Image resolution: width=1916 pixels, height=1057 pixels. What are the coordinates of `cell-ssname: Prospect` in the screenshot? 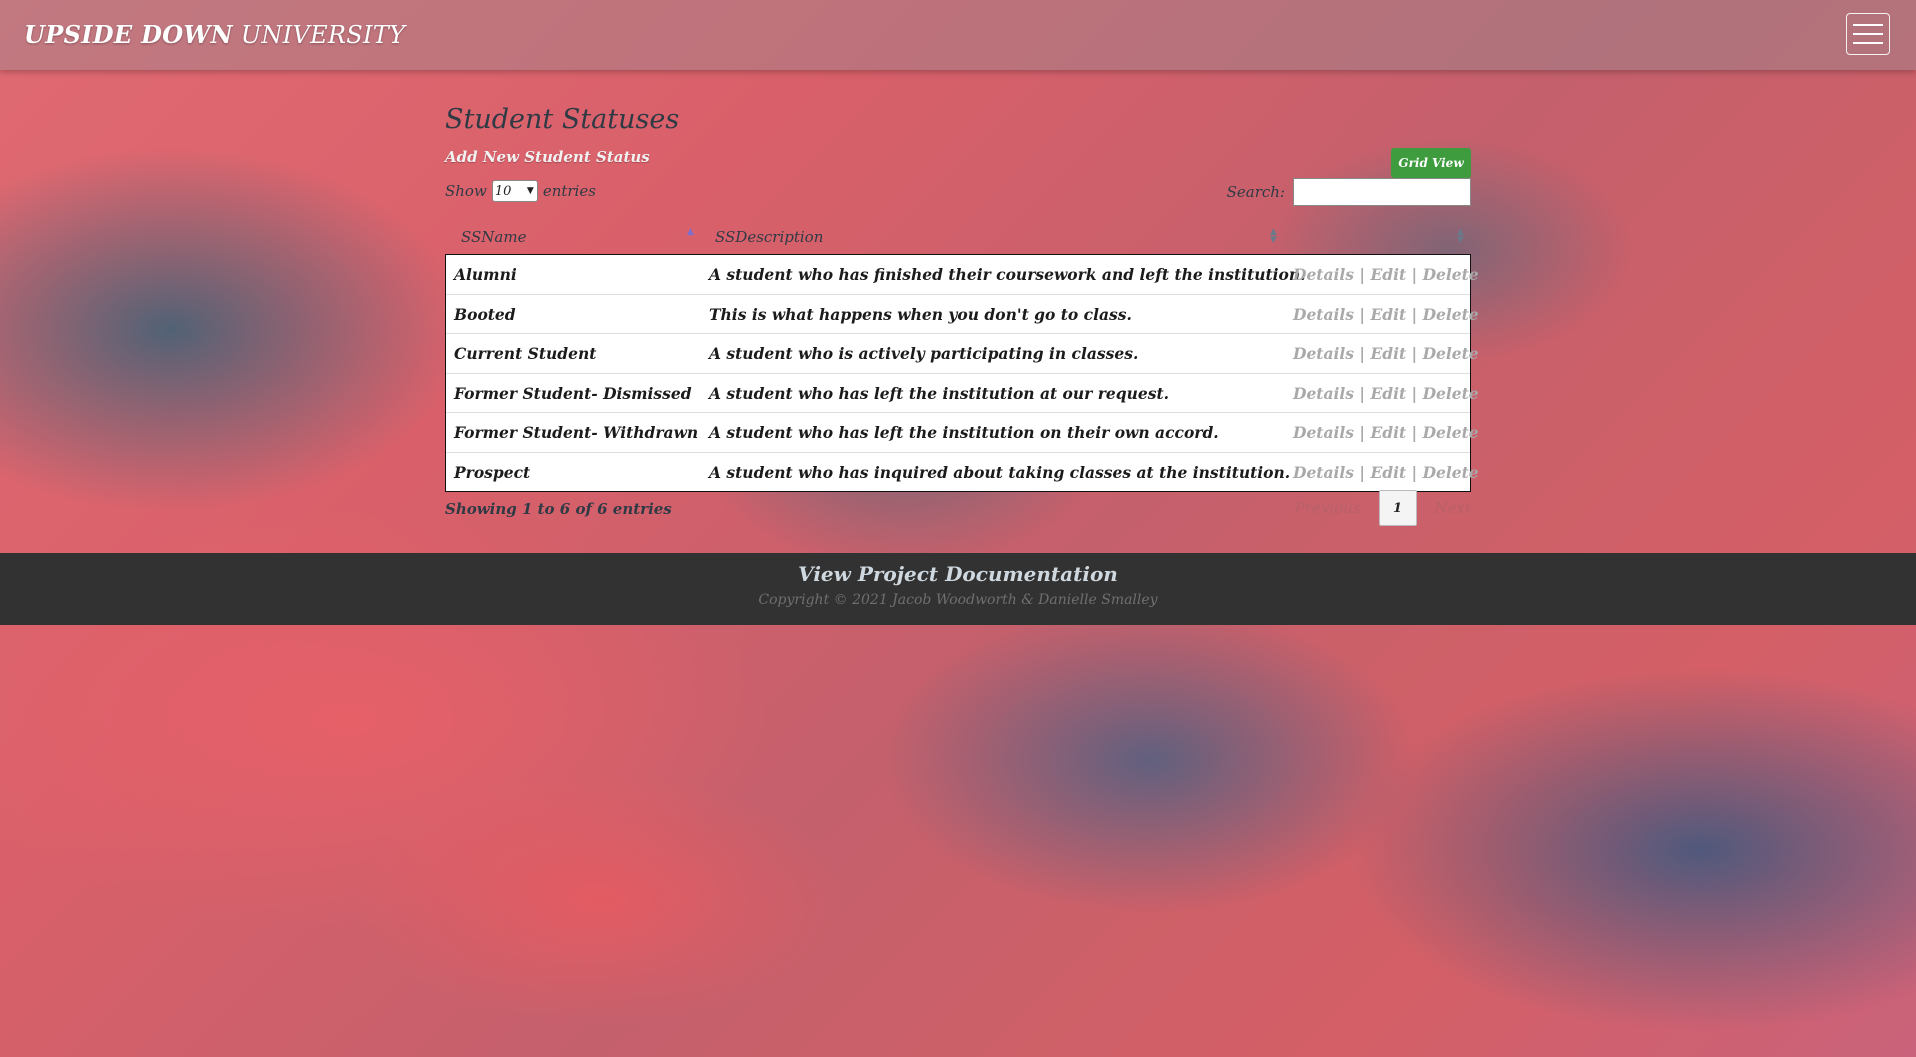 It's located at (492, 472).